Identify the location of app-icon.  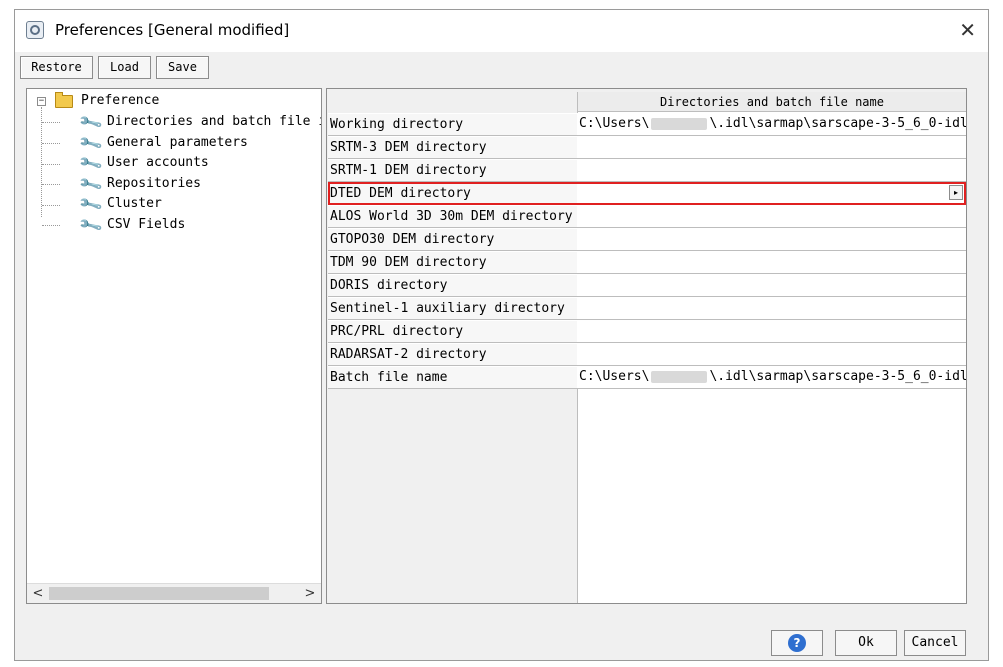
(35, 30).